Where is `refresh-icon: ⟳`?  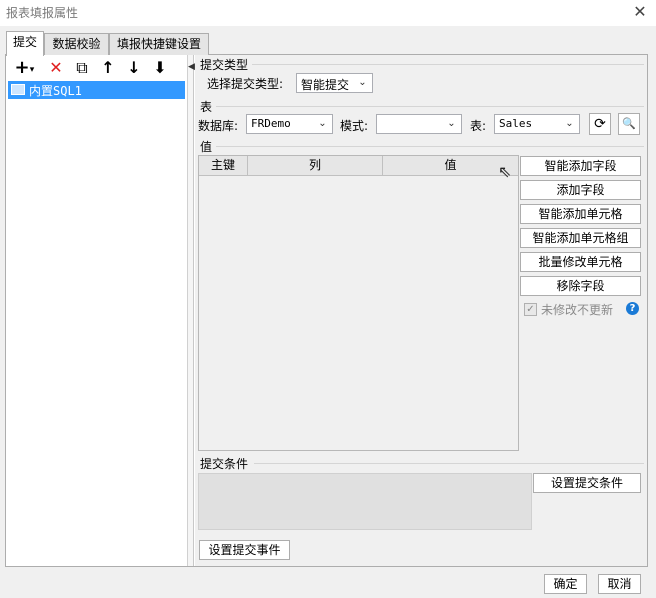
refresh-icon: ⟳ is located at coordinates (600, 124).